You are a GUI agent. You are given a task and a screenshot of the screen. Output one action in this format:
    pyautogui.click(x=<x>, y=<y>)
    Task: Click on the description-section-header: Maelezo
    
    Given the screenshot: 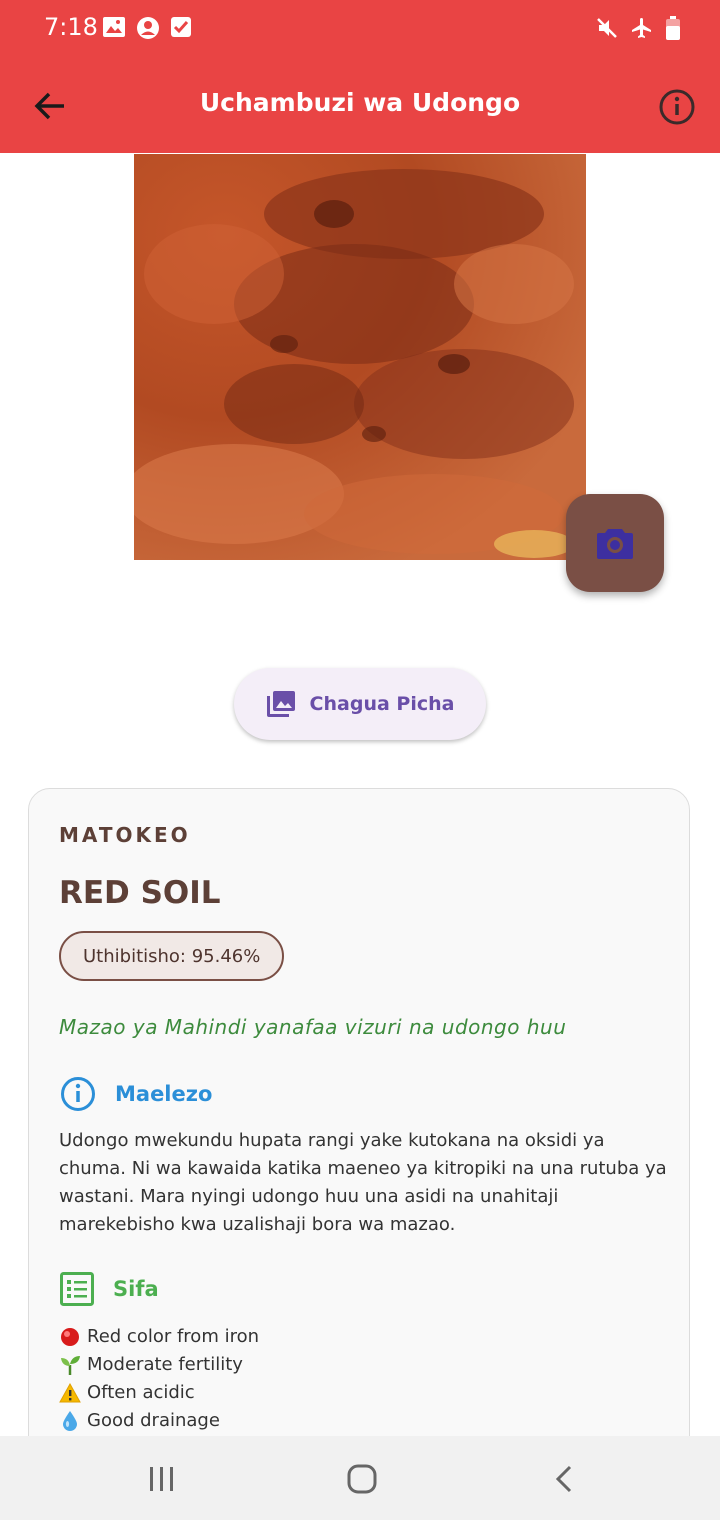 What is the action you would take?
    pyautogui.click(x=135, y=1094)
    